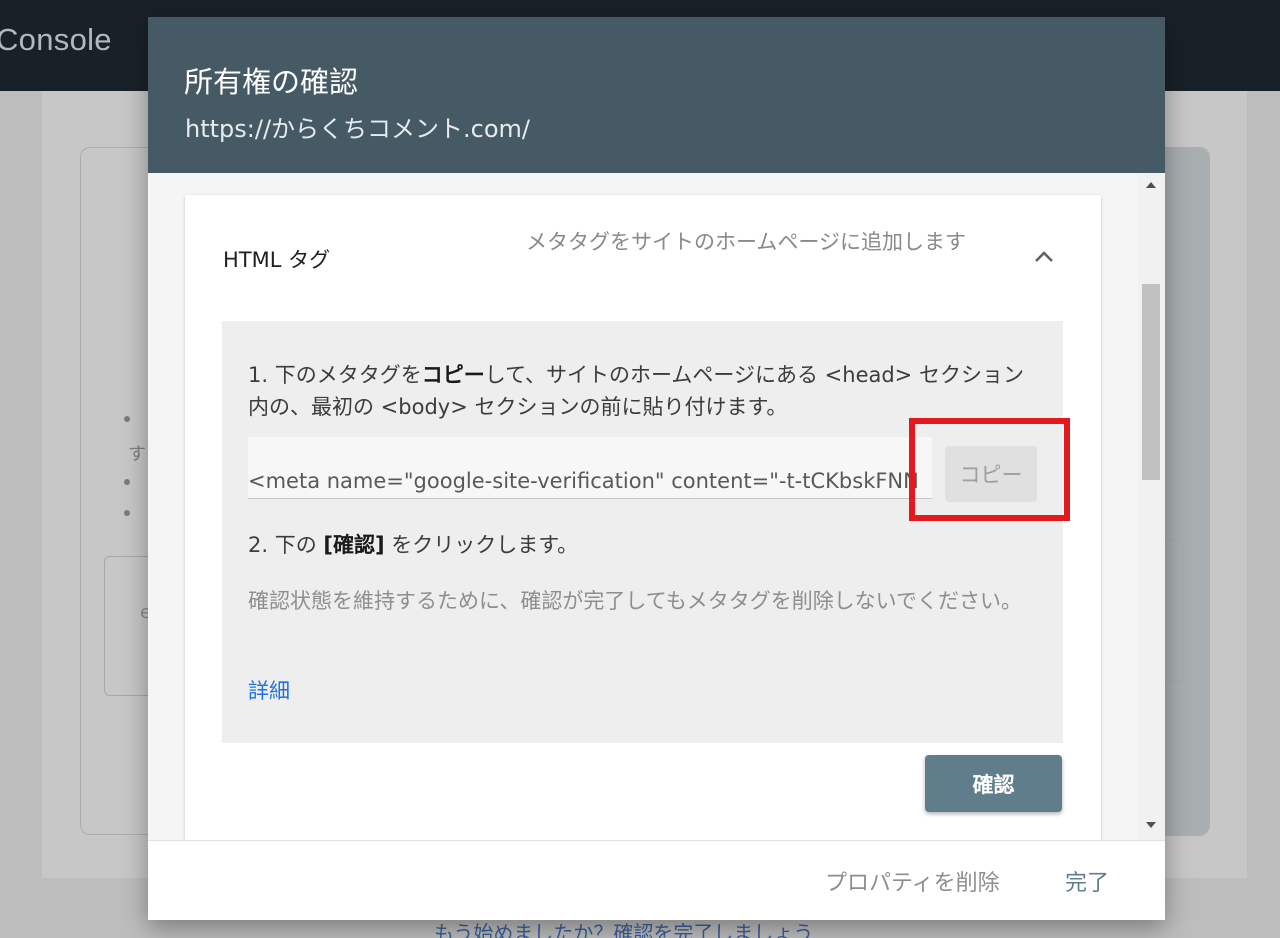  What do you see at coordinates (623, 927) in the screenshot?
I see `background-bottom-link: もう始めましたか？確認を完了しましょう` at bounding box center [623, 927].